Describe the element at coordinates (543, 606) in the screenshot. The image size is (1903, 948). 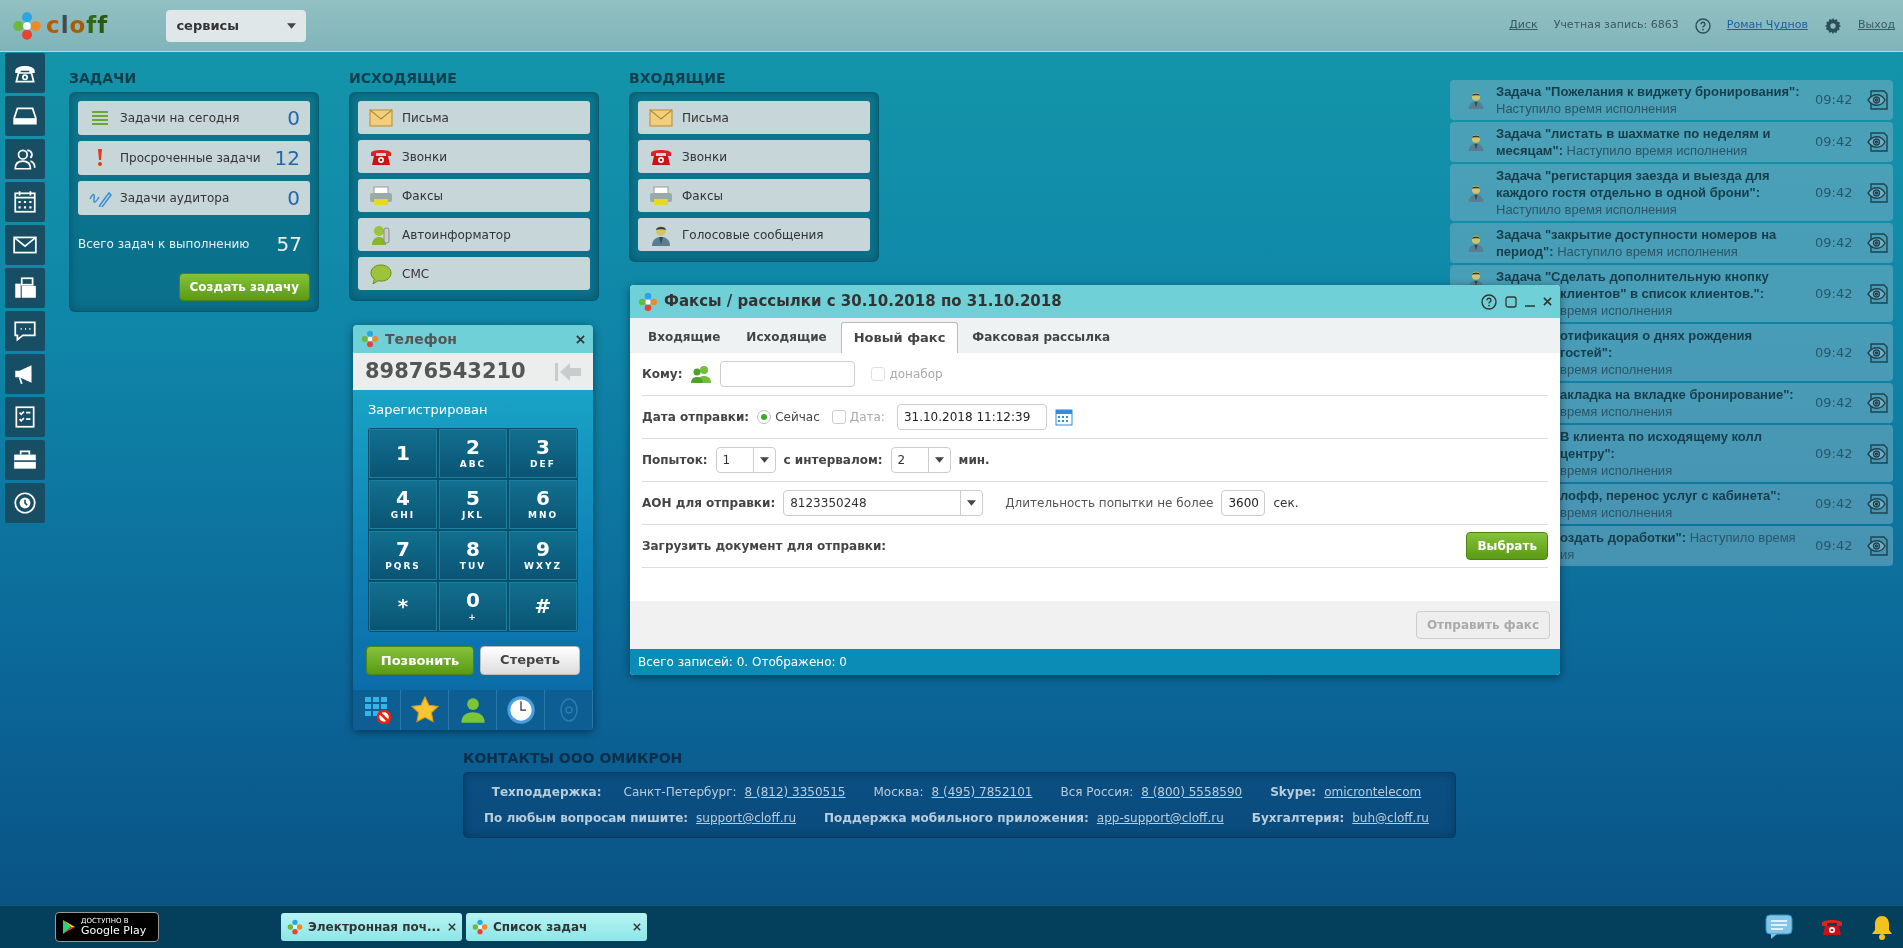
I see `dial-key: #` at that location.